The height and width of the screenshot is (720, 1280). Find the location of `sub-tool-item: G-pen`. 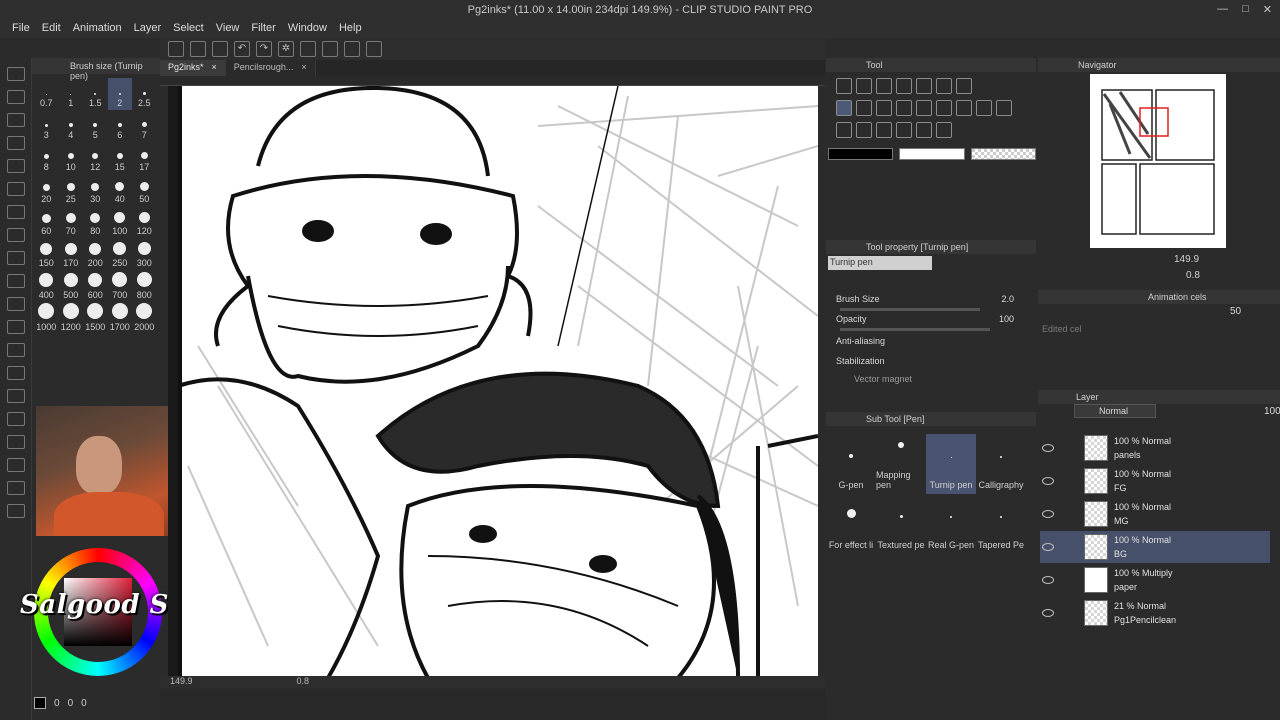

sub-tool-item: G-pen is located at coordinates (851, 464).